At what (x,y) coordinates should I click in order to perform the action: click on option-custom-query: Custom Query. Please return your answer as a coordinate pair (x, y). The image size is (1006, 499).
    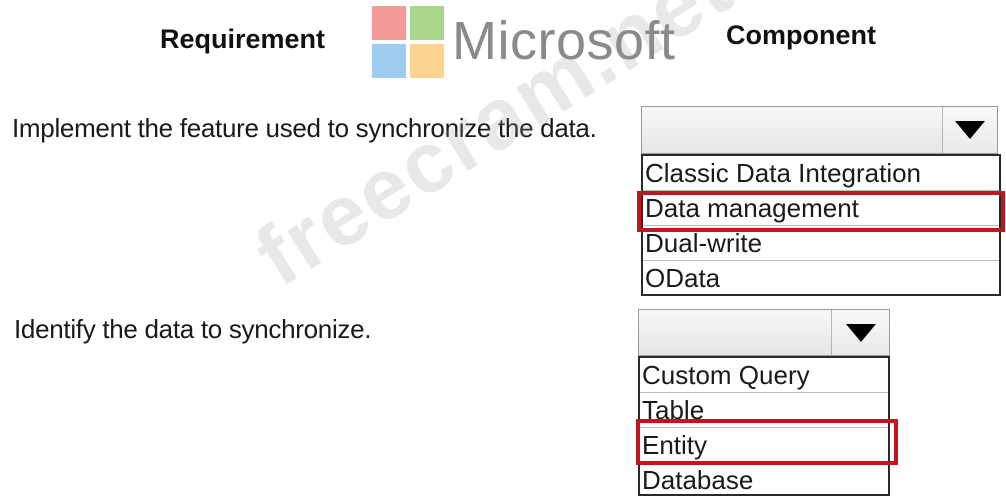
    Looking at the image, I should click on (764, 375).